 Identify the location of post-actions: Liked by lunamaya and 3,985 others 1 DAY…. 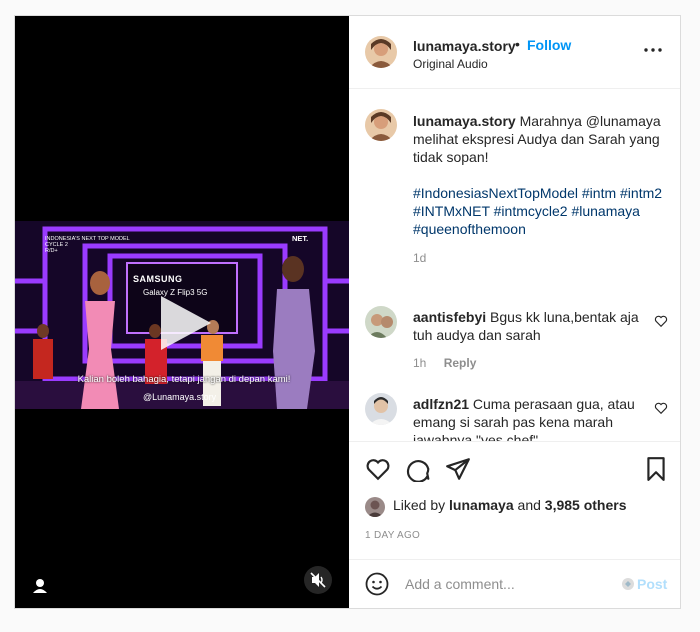
(514, 500).